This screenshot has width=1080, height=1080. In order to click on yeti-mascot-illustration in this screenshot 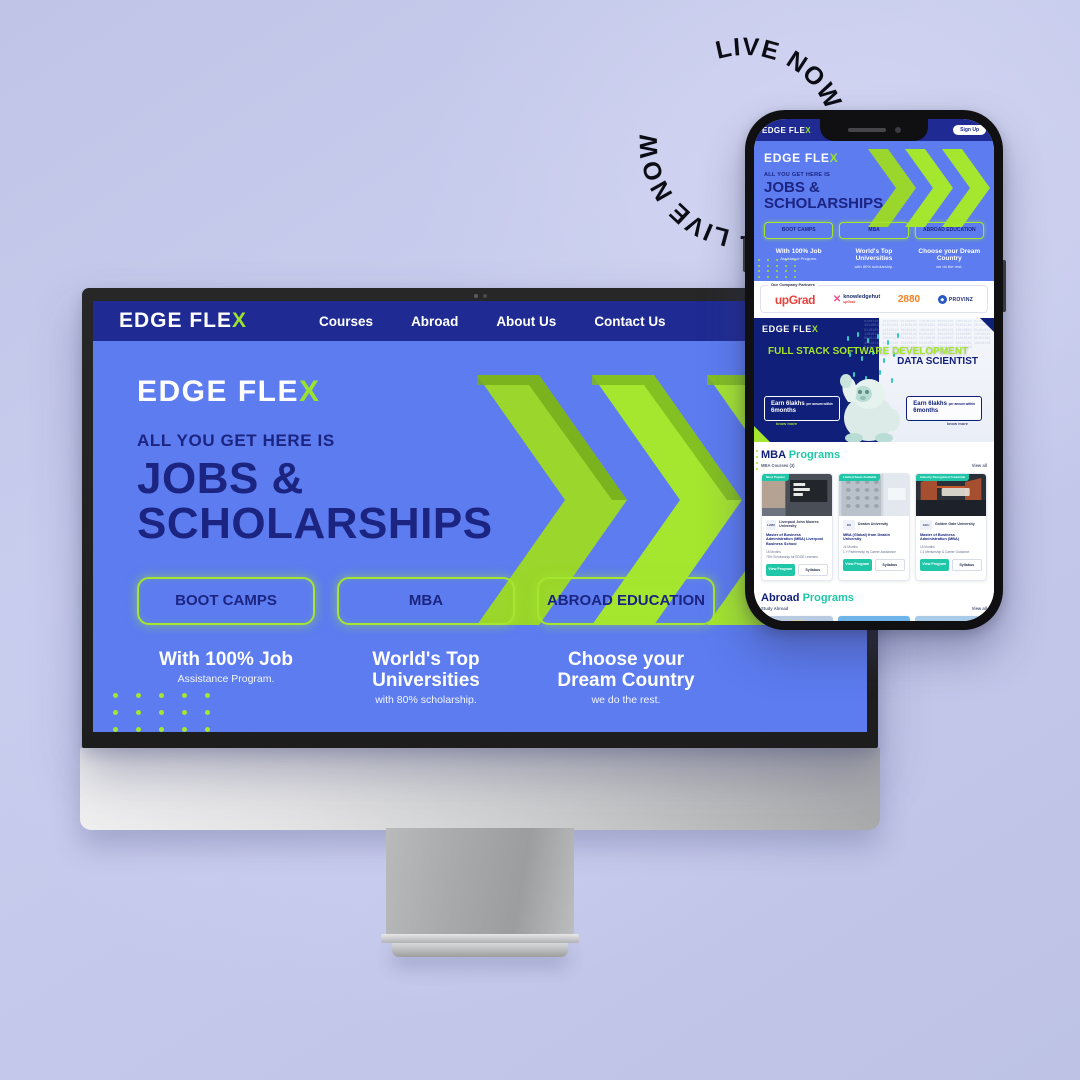, I will do `click(869, 399)`.